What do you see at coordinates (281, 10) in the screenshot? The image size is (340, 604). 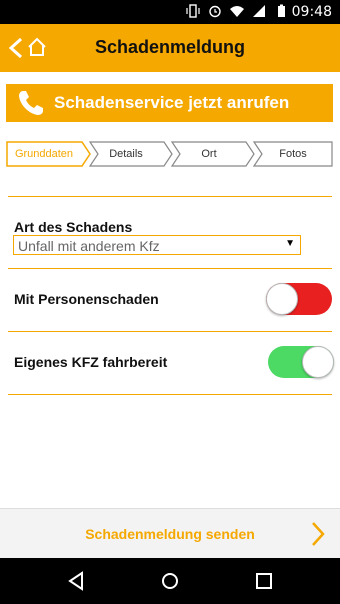 I see `battery-icon` at bounding box center [281, 10].